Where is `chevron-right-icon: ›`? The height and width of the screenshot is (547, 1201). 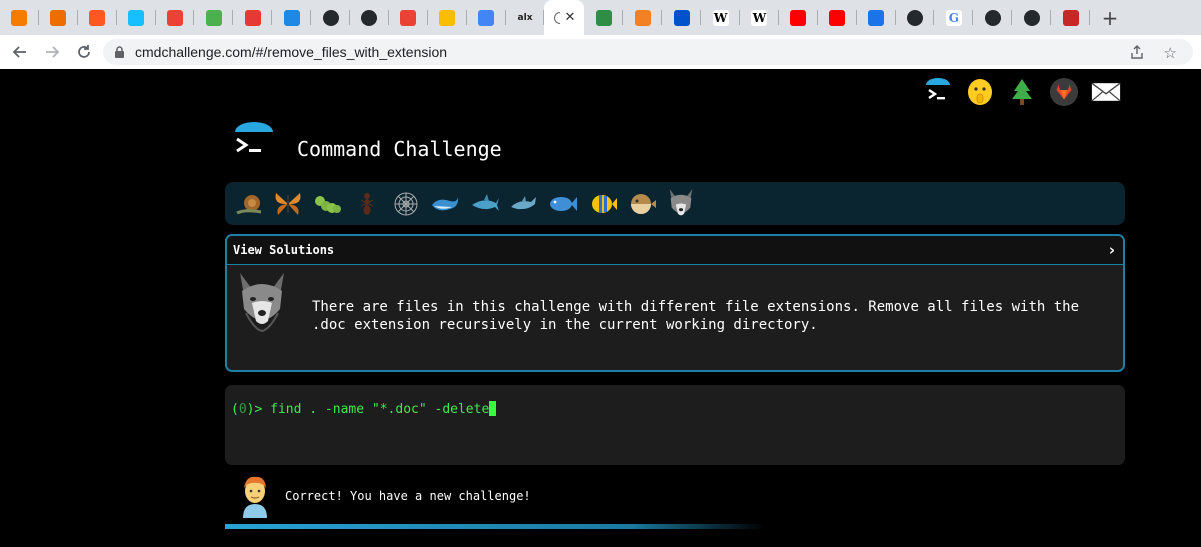
chevron-right-icon: › is located at coordinates (1112, 250).